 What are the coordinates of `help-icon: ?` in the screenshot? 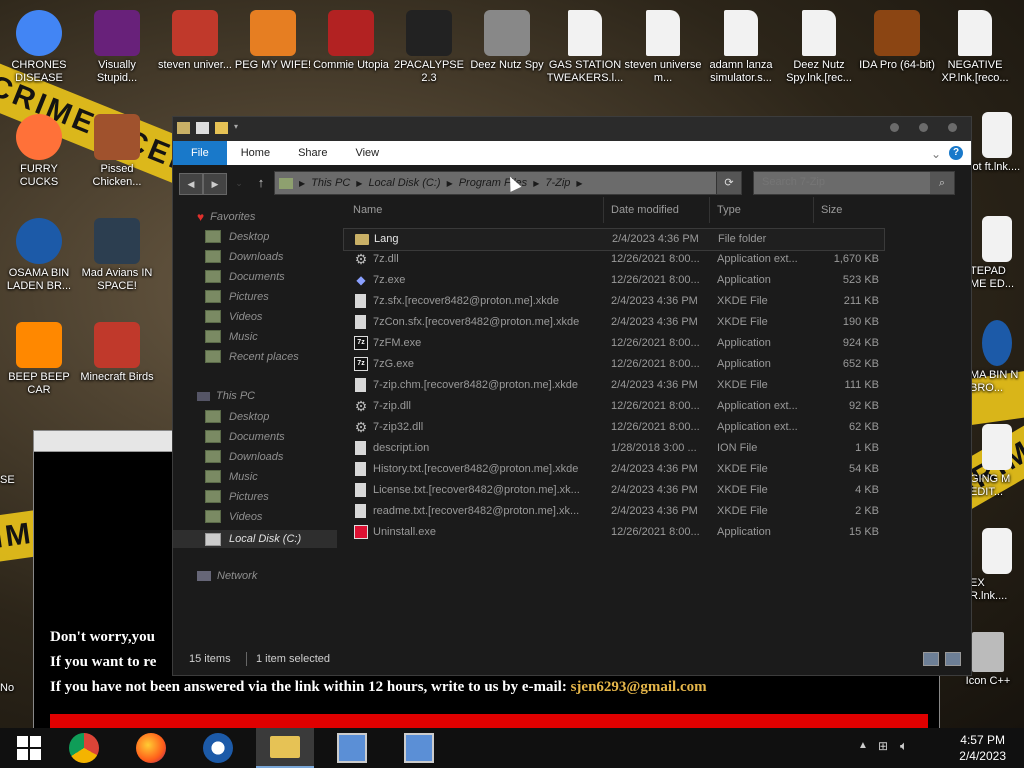 It's located at (956, 153).